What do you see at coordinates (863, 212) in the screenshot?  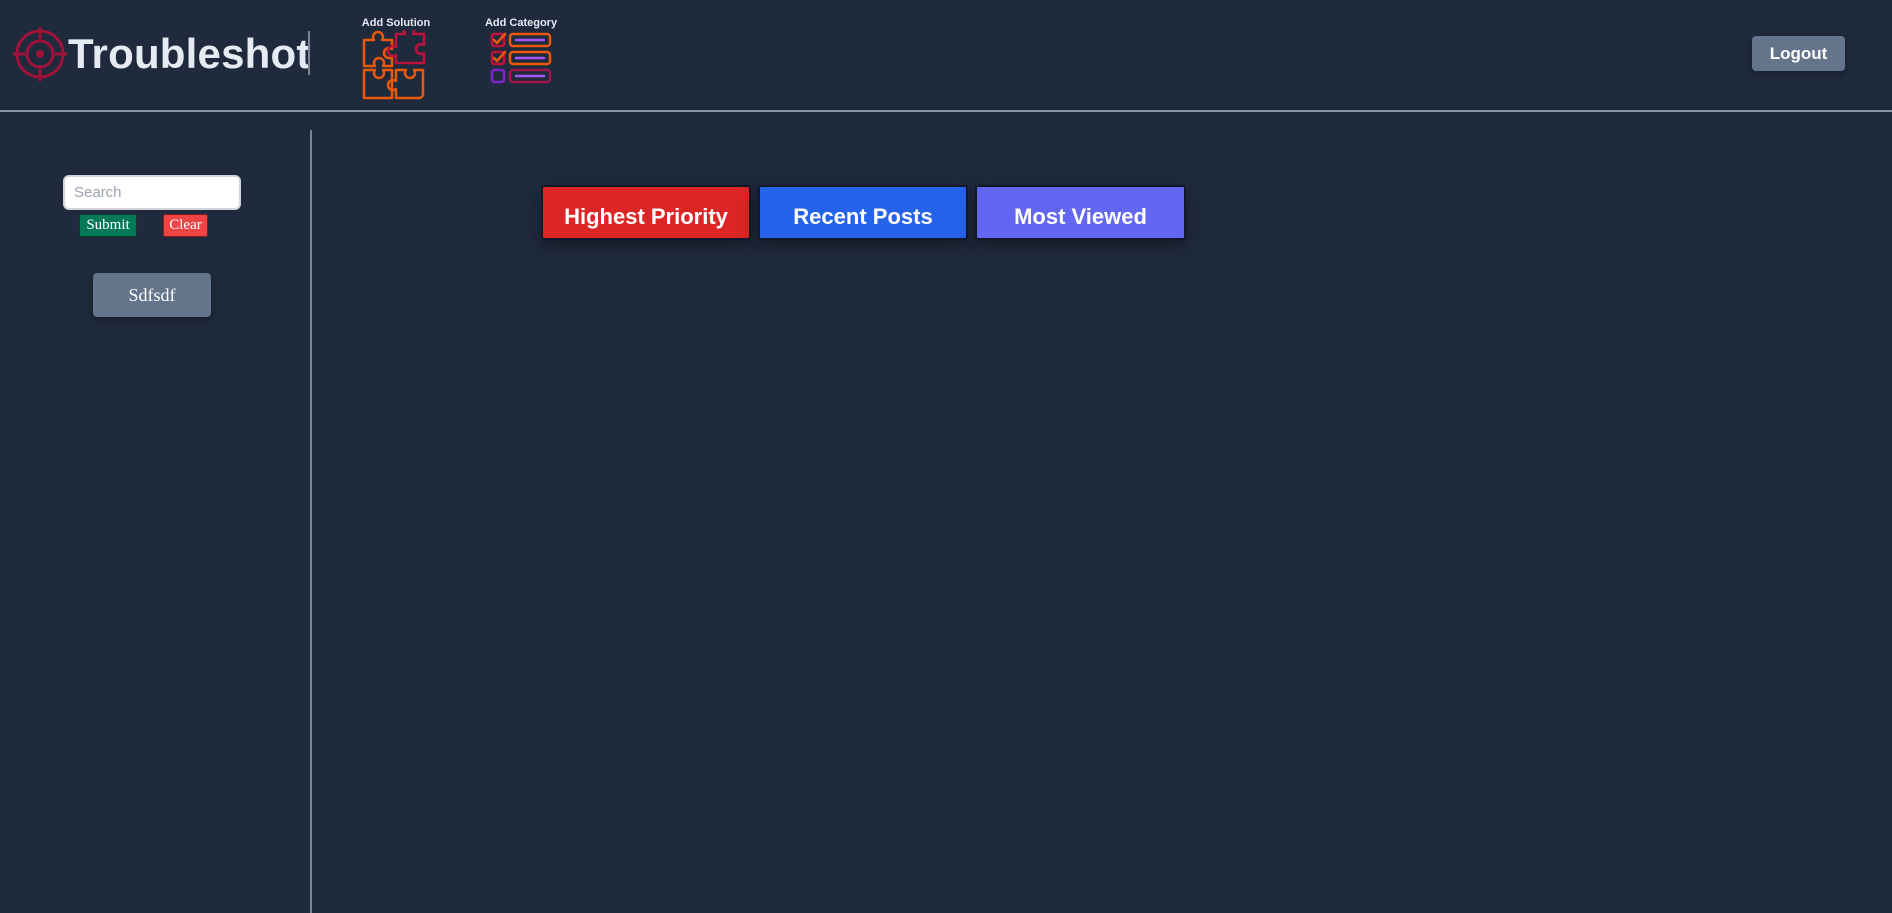 I see `recent-posts-button: Recent Posts` at bounding box center [863, 212].